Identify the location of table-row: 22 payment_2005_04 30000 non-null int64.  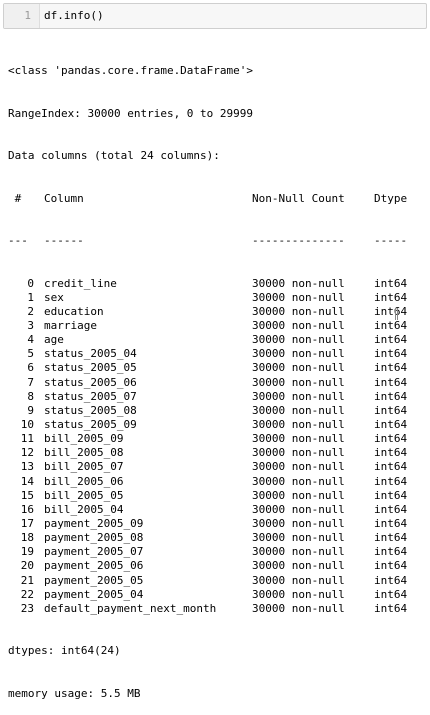
(207, 595).